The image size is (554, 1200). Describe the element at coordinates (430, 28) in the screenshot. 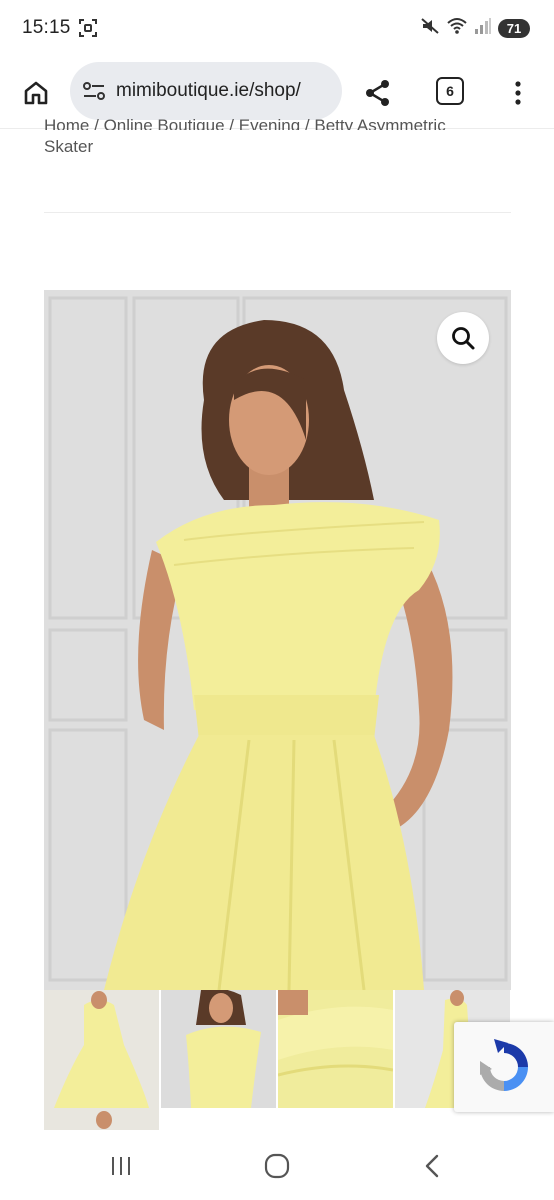

I see `mute-icon` at that location.